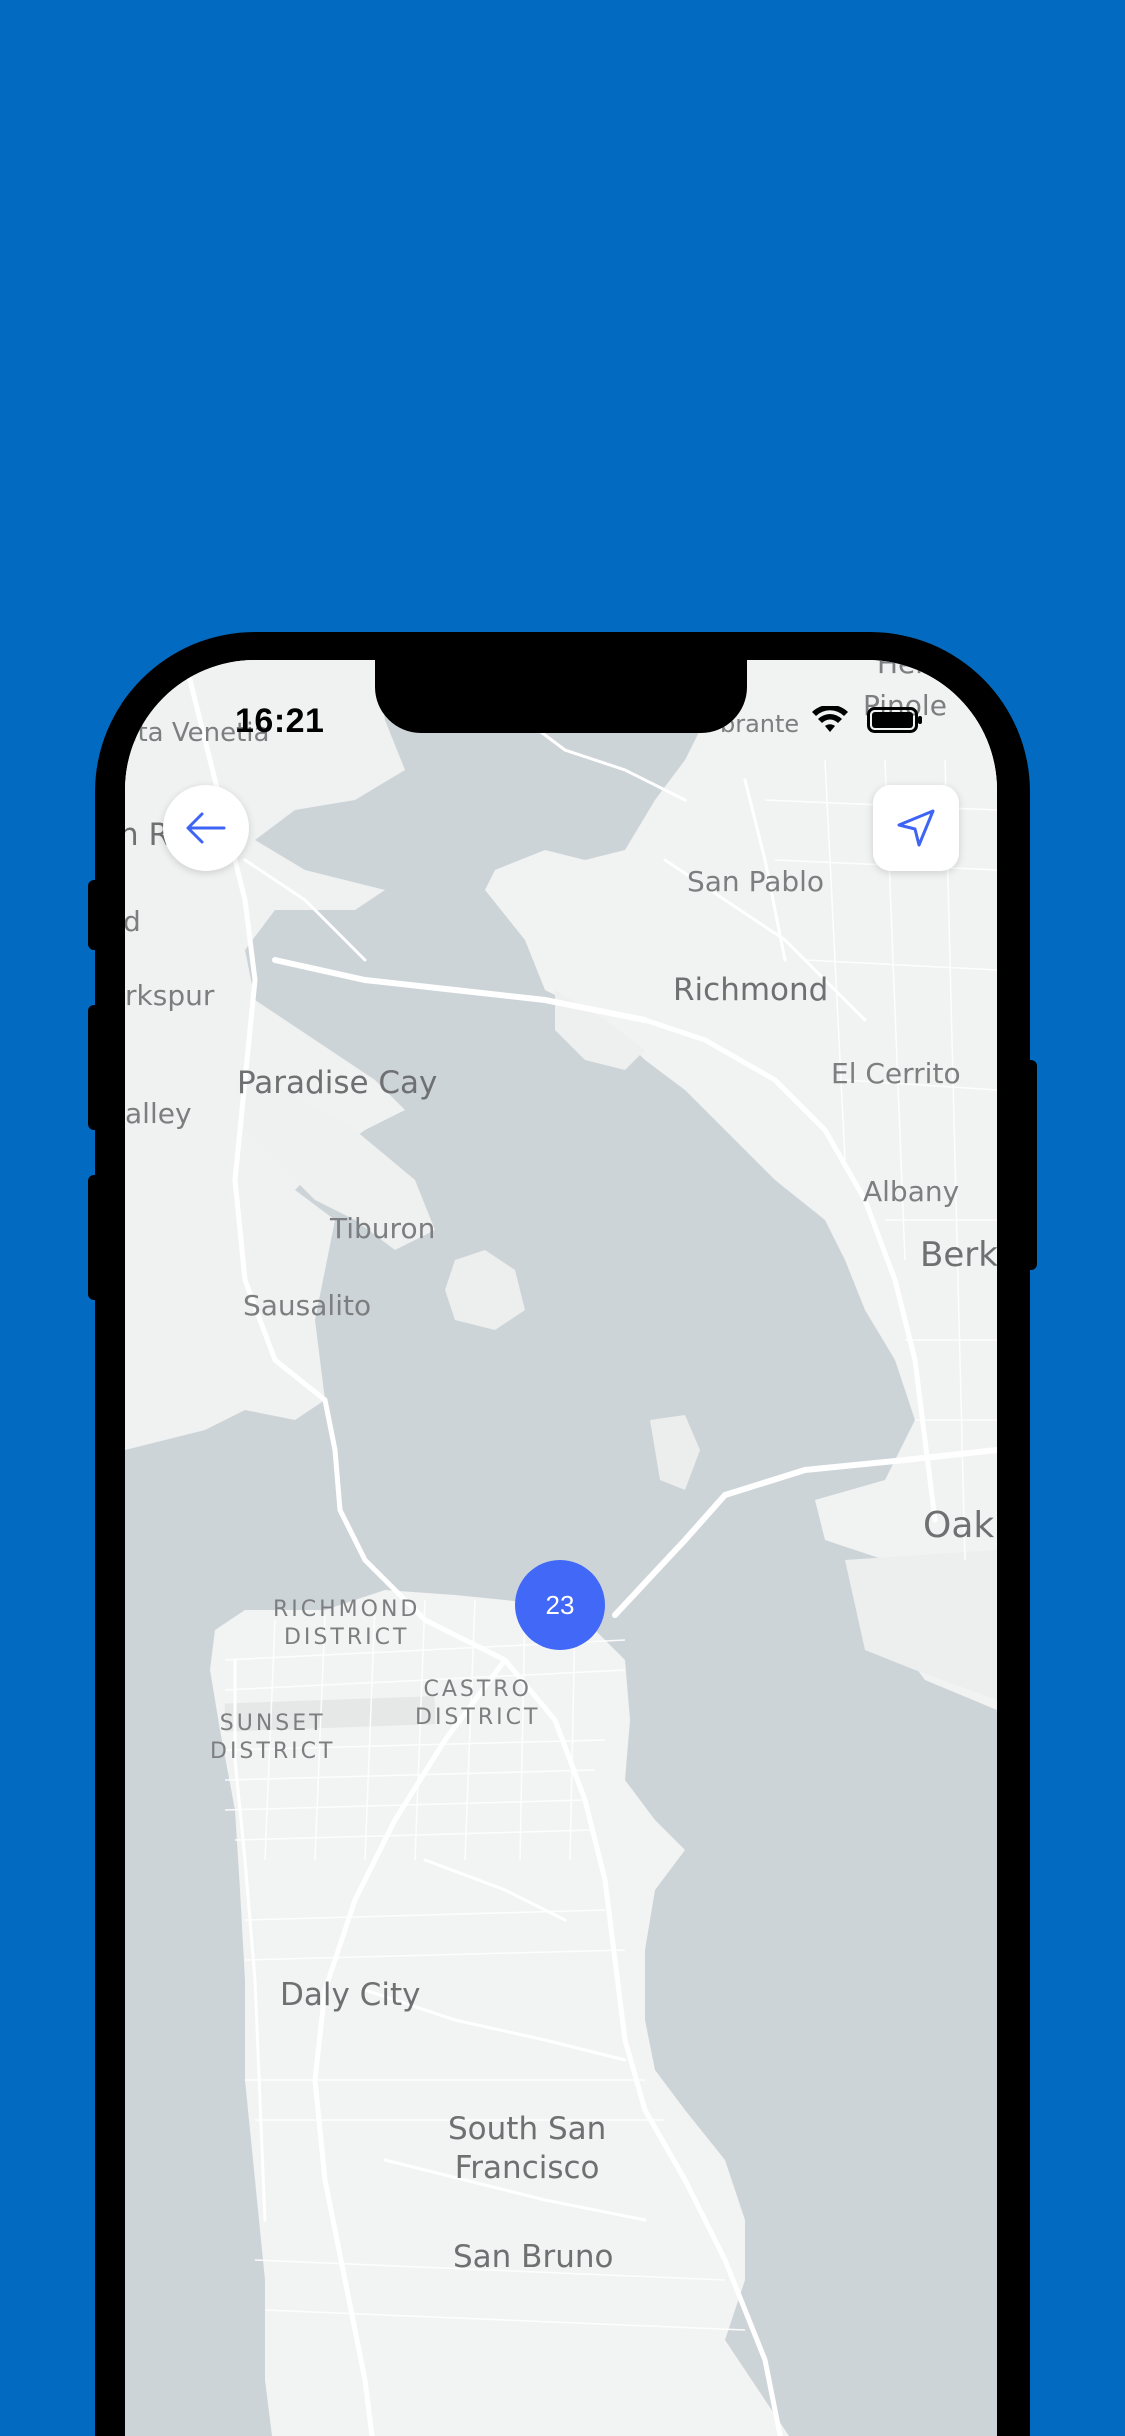 Image resolution: width=1125 pixels, height=2436 pixels. Describe the element at coordinates (383, 1228) in the screenshot. I see `map-label-tiburon: Tiburon` at that location.